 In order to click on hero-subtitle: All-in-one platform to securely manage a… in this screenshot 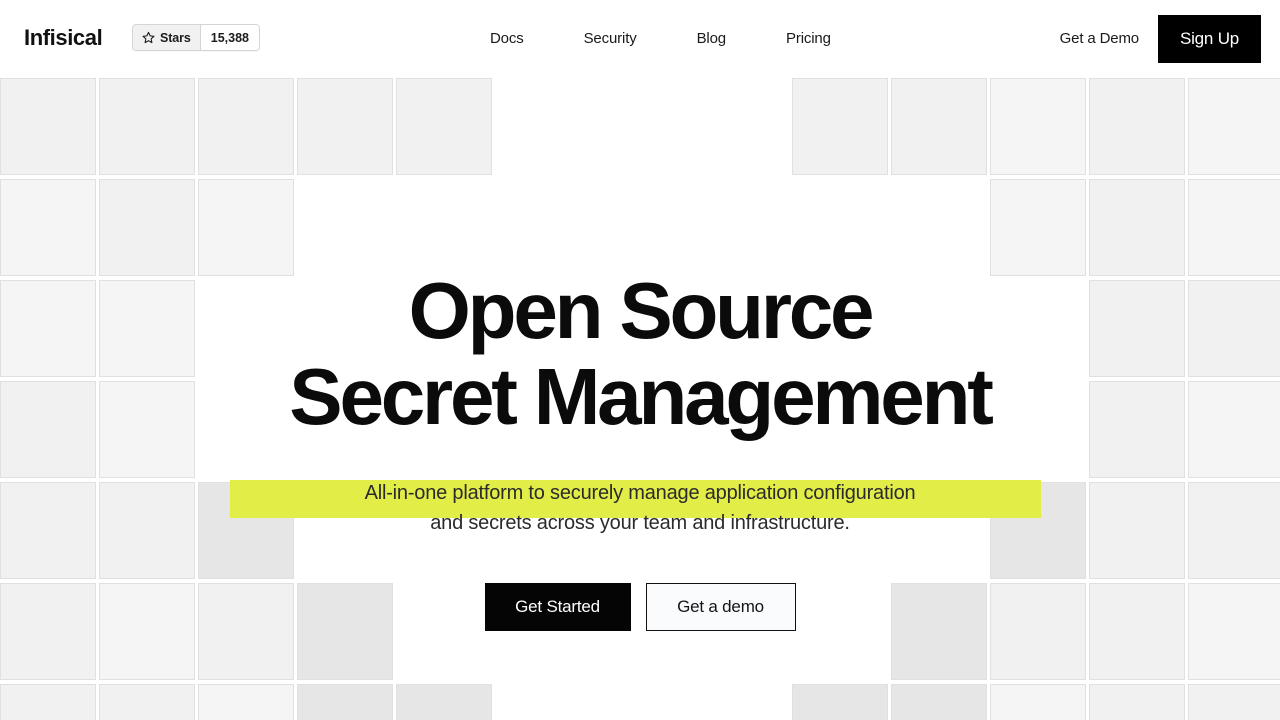, I will do `click(640, 508)`.